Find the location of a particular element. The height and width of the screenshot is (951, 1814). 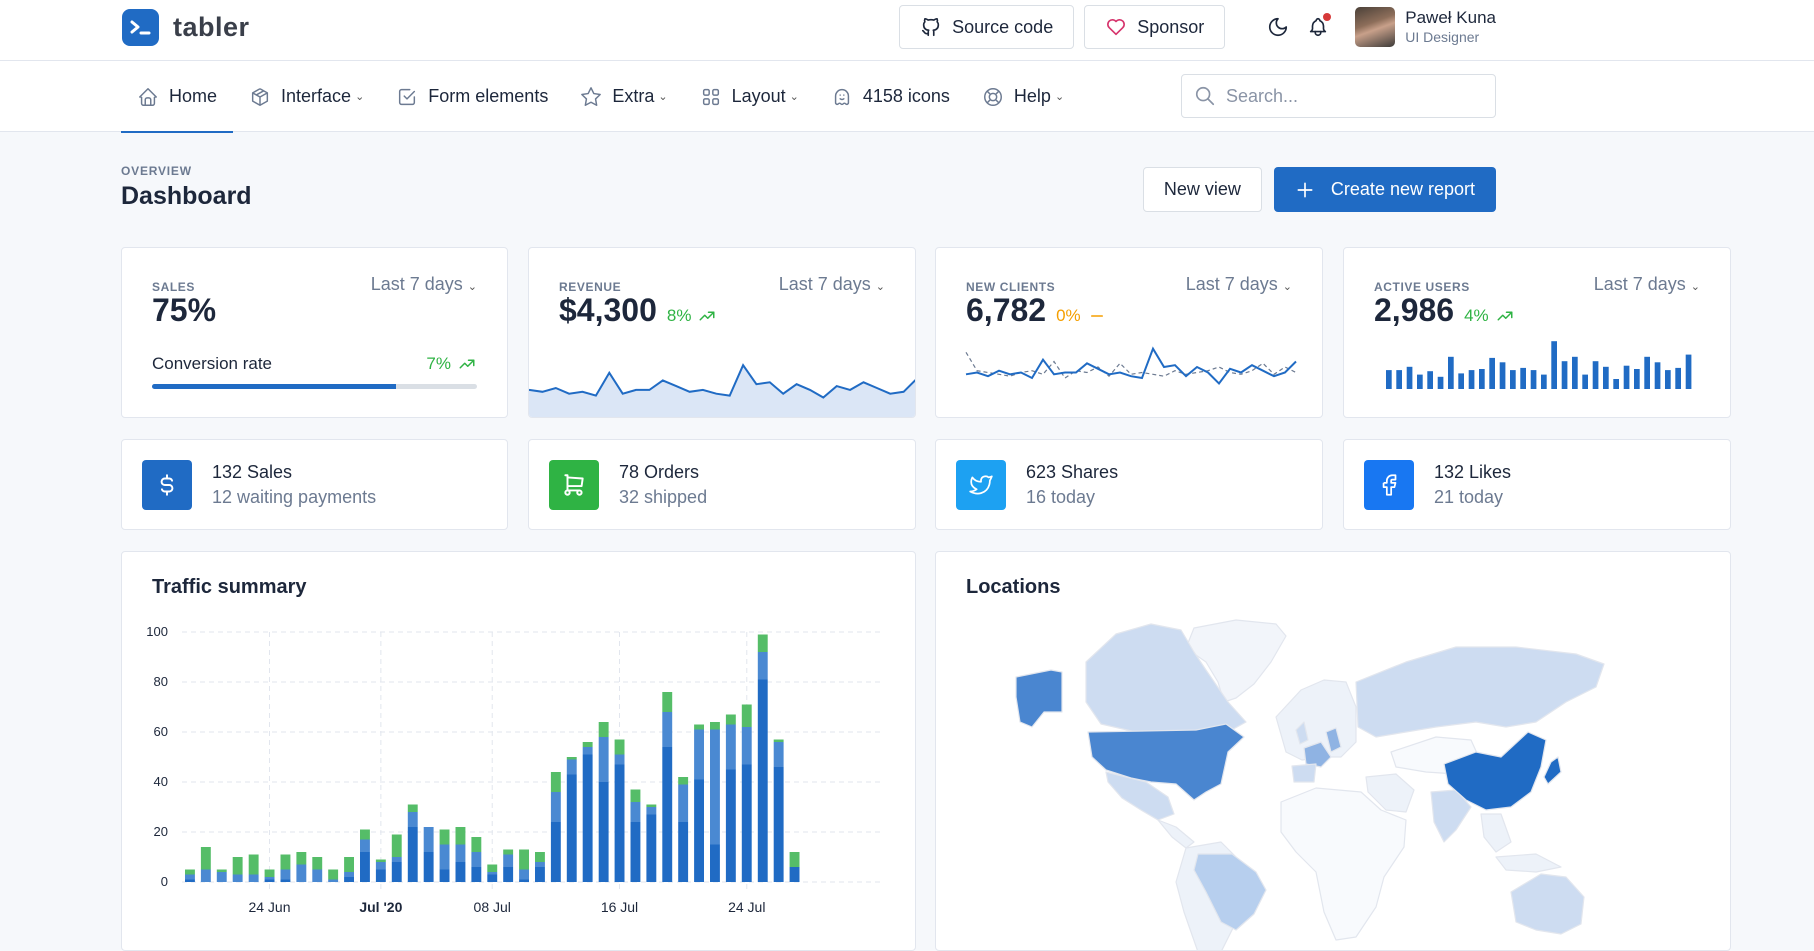

mini-subtitle: 16 today is located at coordinates (1061, 496).